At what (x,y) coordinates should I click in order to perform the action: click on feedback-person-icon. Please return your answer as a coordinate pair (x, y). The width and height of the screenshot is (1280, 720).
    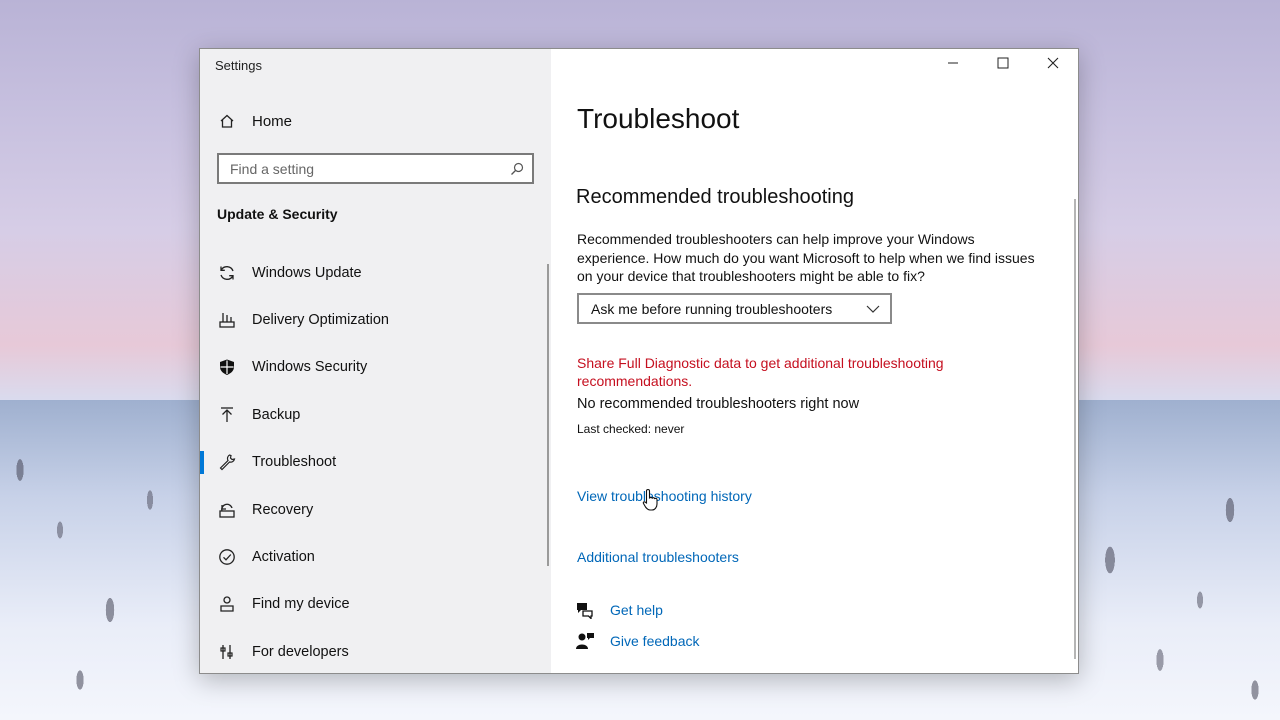
    Looking at the image, I should click on (585, 641).